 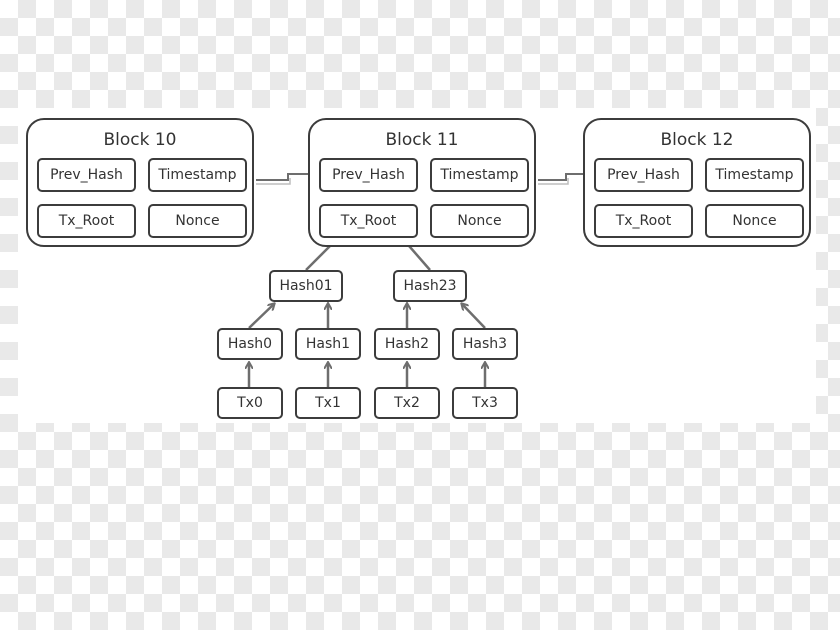 I want to click on merkle-node-hash01: Hash01, so click(x=306, y=286).